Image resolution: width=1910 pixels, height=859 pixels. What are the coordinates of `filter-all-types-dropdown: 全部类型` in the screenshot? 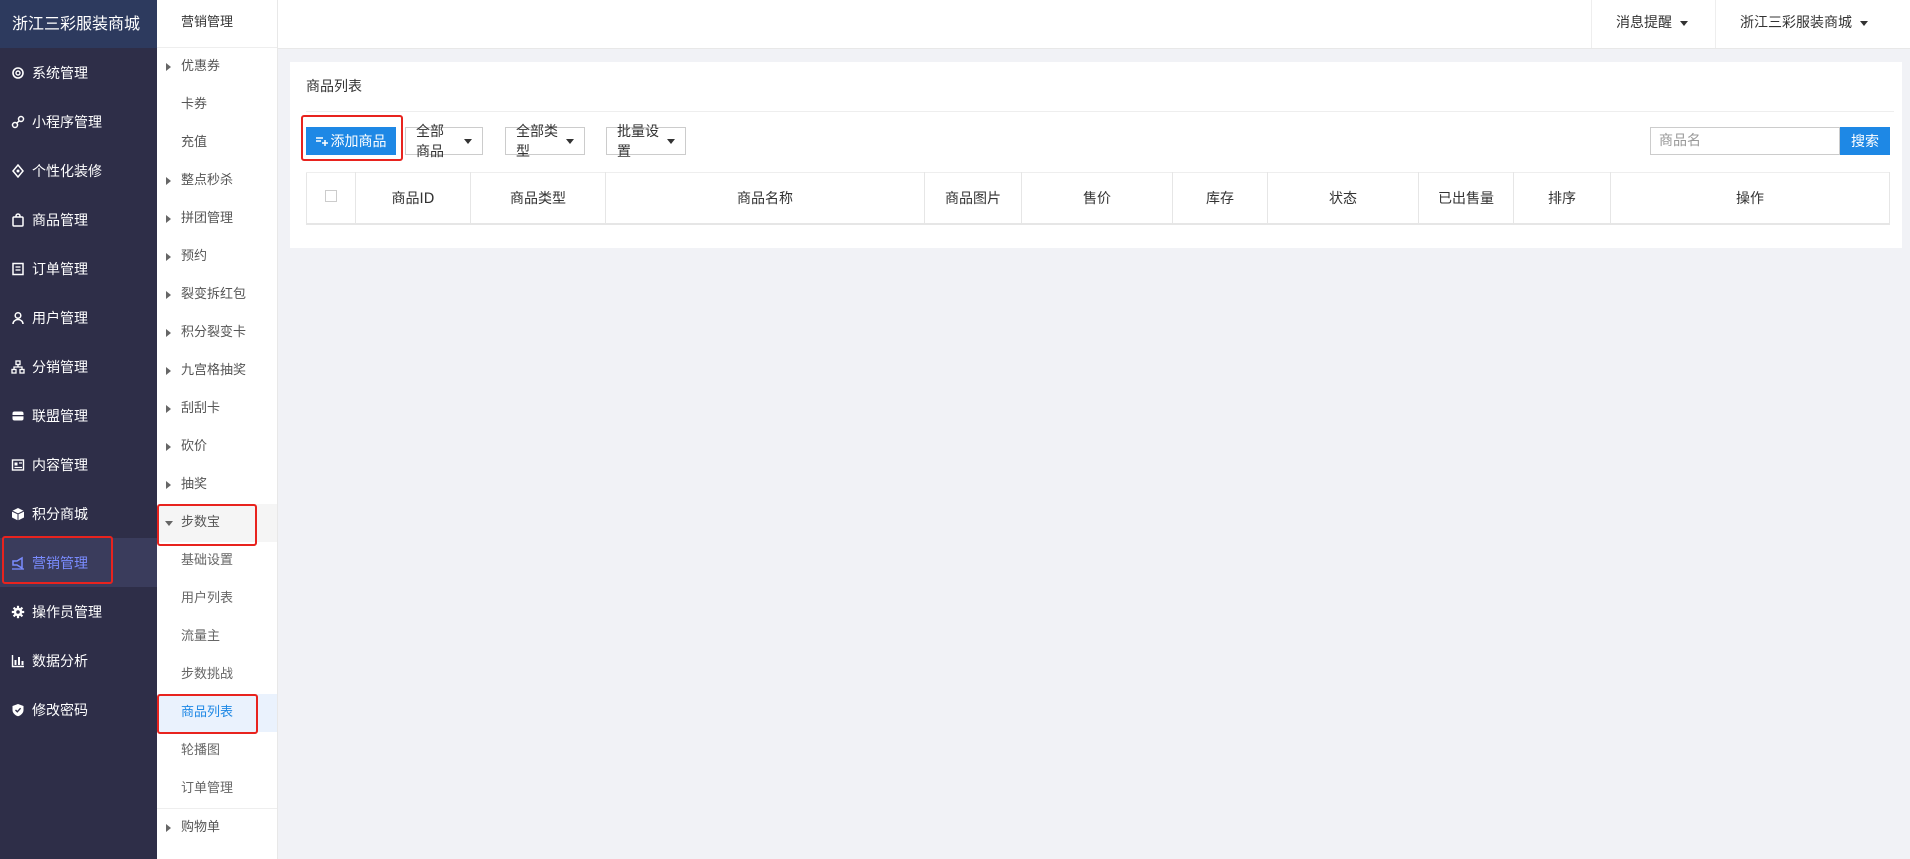 It's located at (545, 142).